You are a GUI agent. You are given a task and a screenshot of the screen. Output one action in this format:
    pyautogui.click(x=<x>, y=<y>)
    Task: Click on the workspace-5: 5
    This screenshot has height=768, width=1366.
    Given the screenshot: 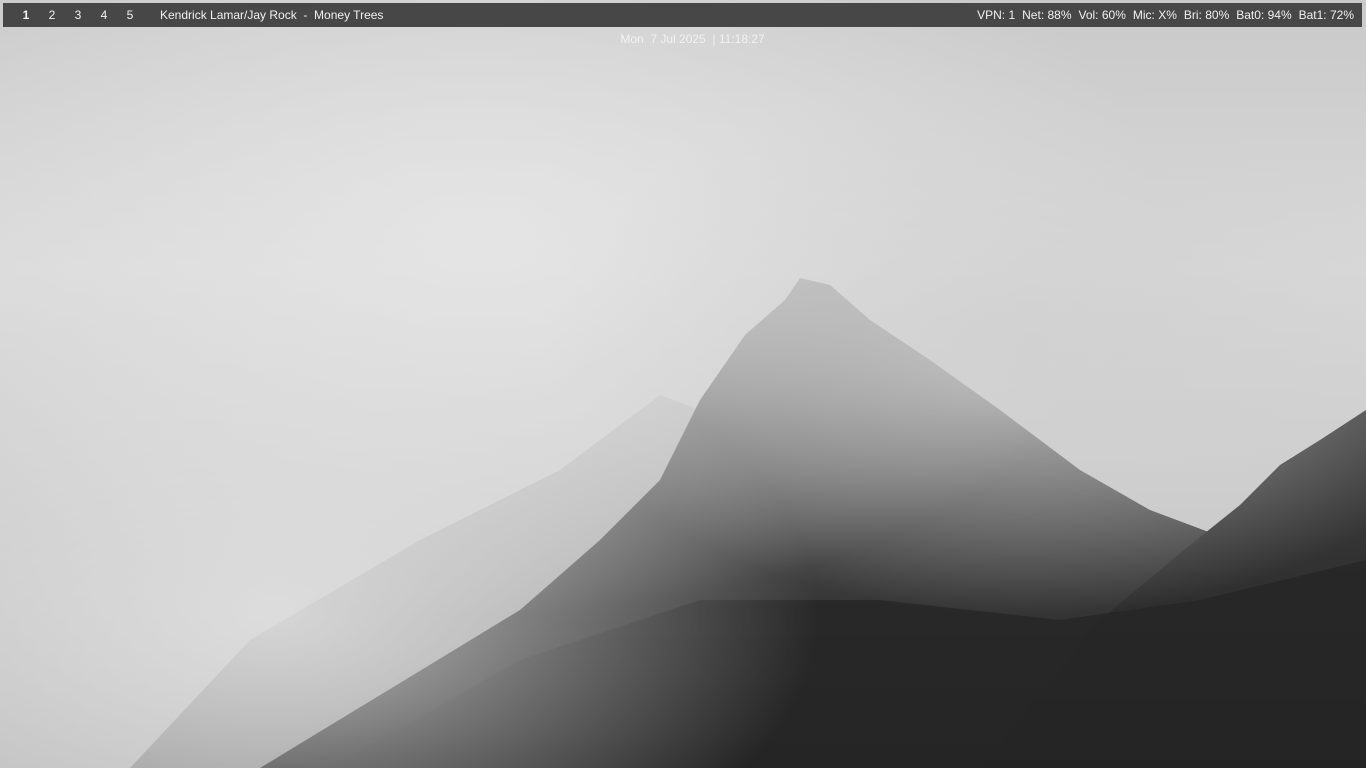 What is the action you would take?
    pyautogui.click(x=130, y=15)
    